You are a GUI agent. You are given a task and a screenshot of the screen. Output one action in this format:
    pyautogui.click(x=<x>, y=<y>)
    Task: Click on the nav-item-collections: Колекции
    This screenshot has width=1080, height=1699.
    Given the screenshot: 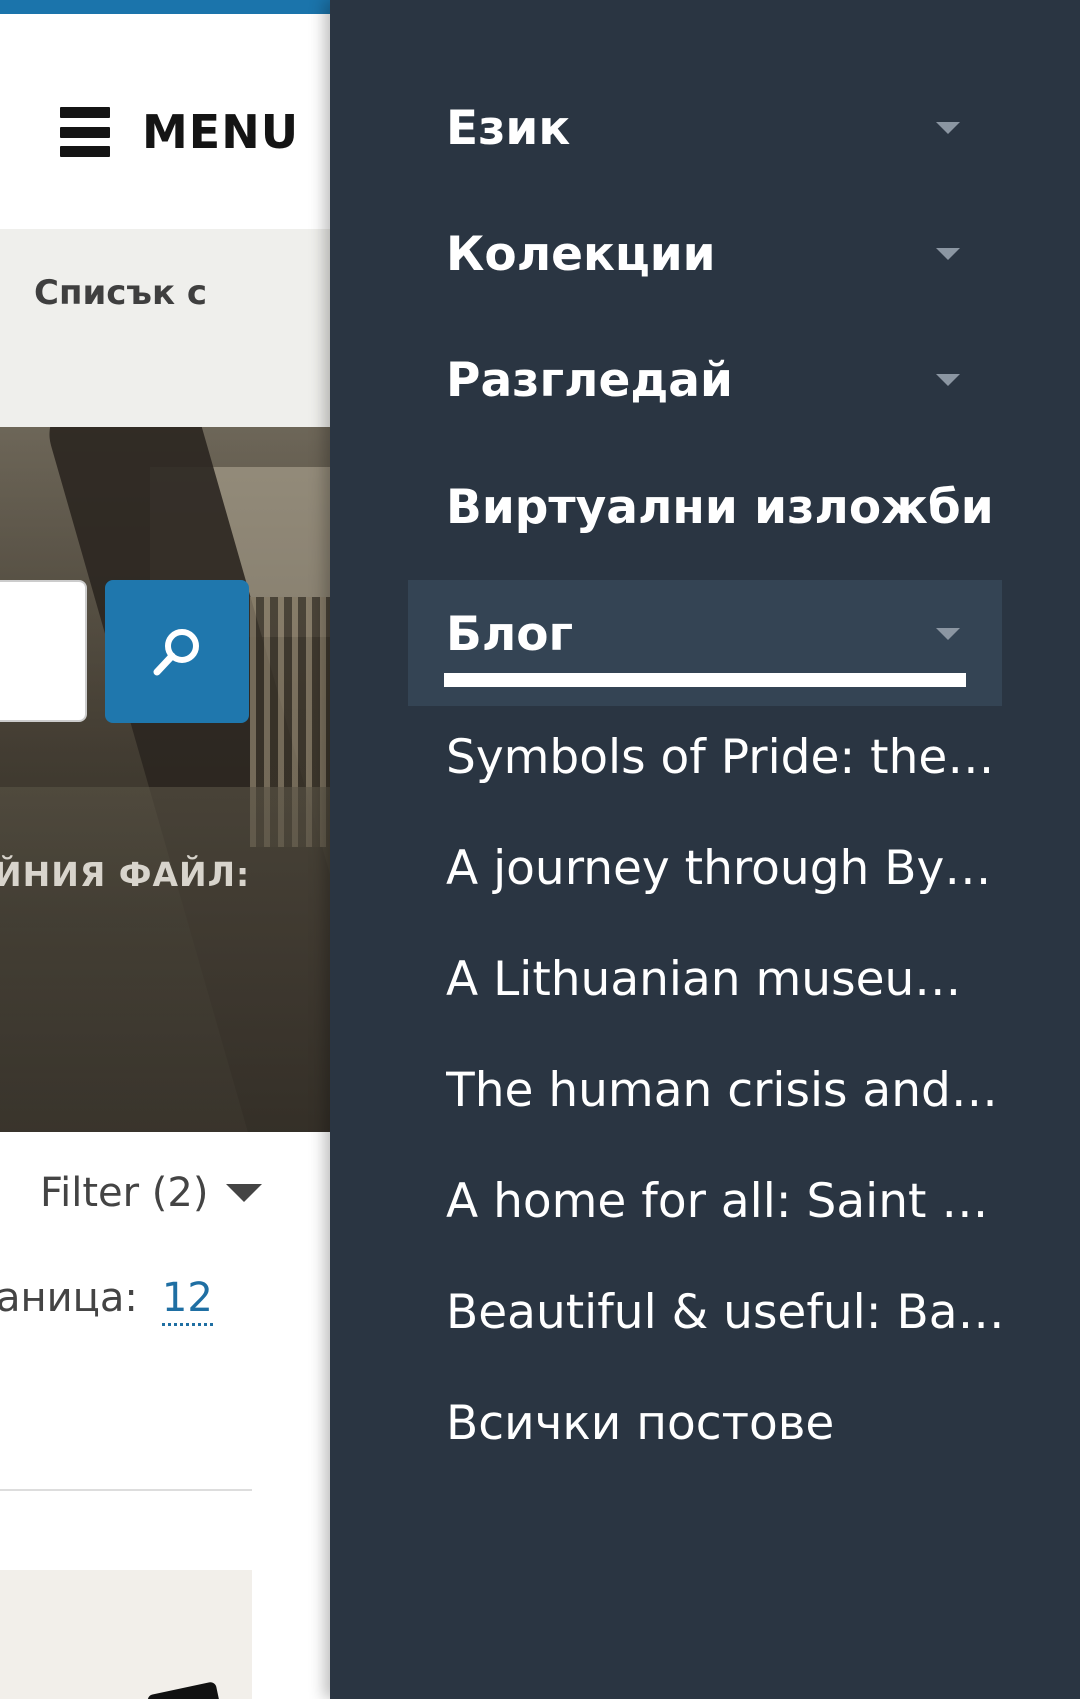 What is the action you would take?
    pyautogui.click(x=706, y=254)
    